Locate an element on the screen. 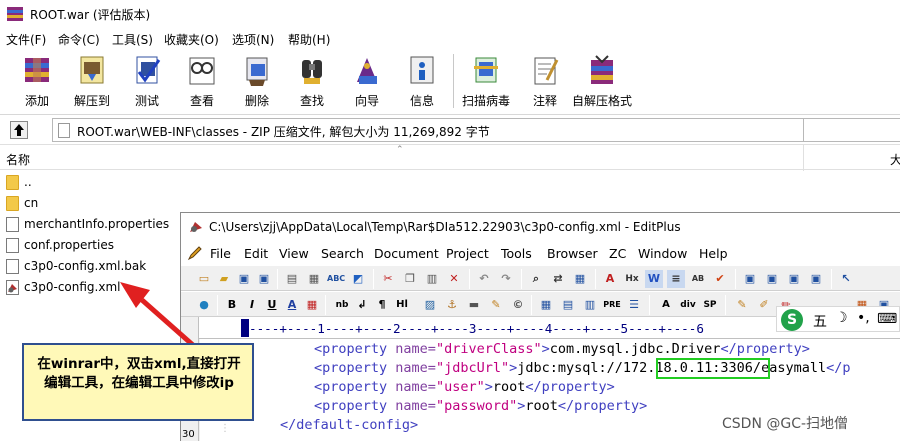 The width and height of the screenshot is (900, 441). directory-icon: ▣ is located at coordinates (772, 279).